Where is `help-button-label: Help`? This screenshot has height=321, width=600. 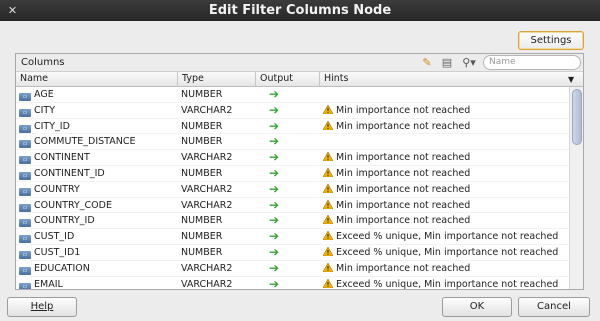 help-button-label: Help is located at coordinates (42, 306).